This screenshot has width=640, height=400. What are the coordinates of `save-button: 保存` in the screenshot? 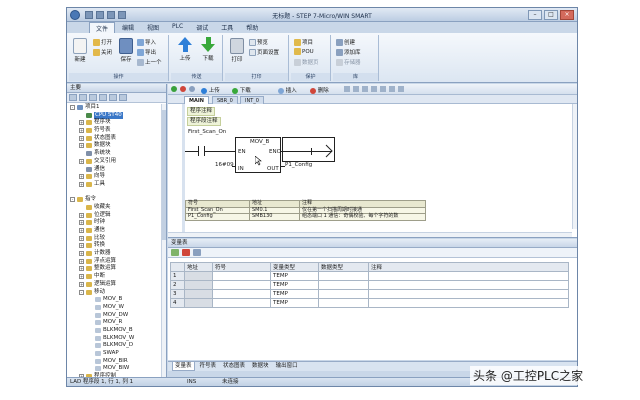 It's located at (126, 50).